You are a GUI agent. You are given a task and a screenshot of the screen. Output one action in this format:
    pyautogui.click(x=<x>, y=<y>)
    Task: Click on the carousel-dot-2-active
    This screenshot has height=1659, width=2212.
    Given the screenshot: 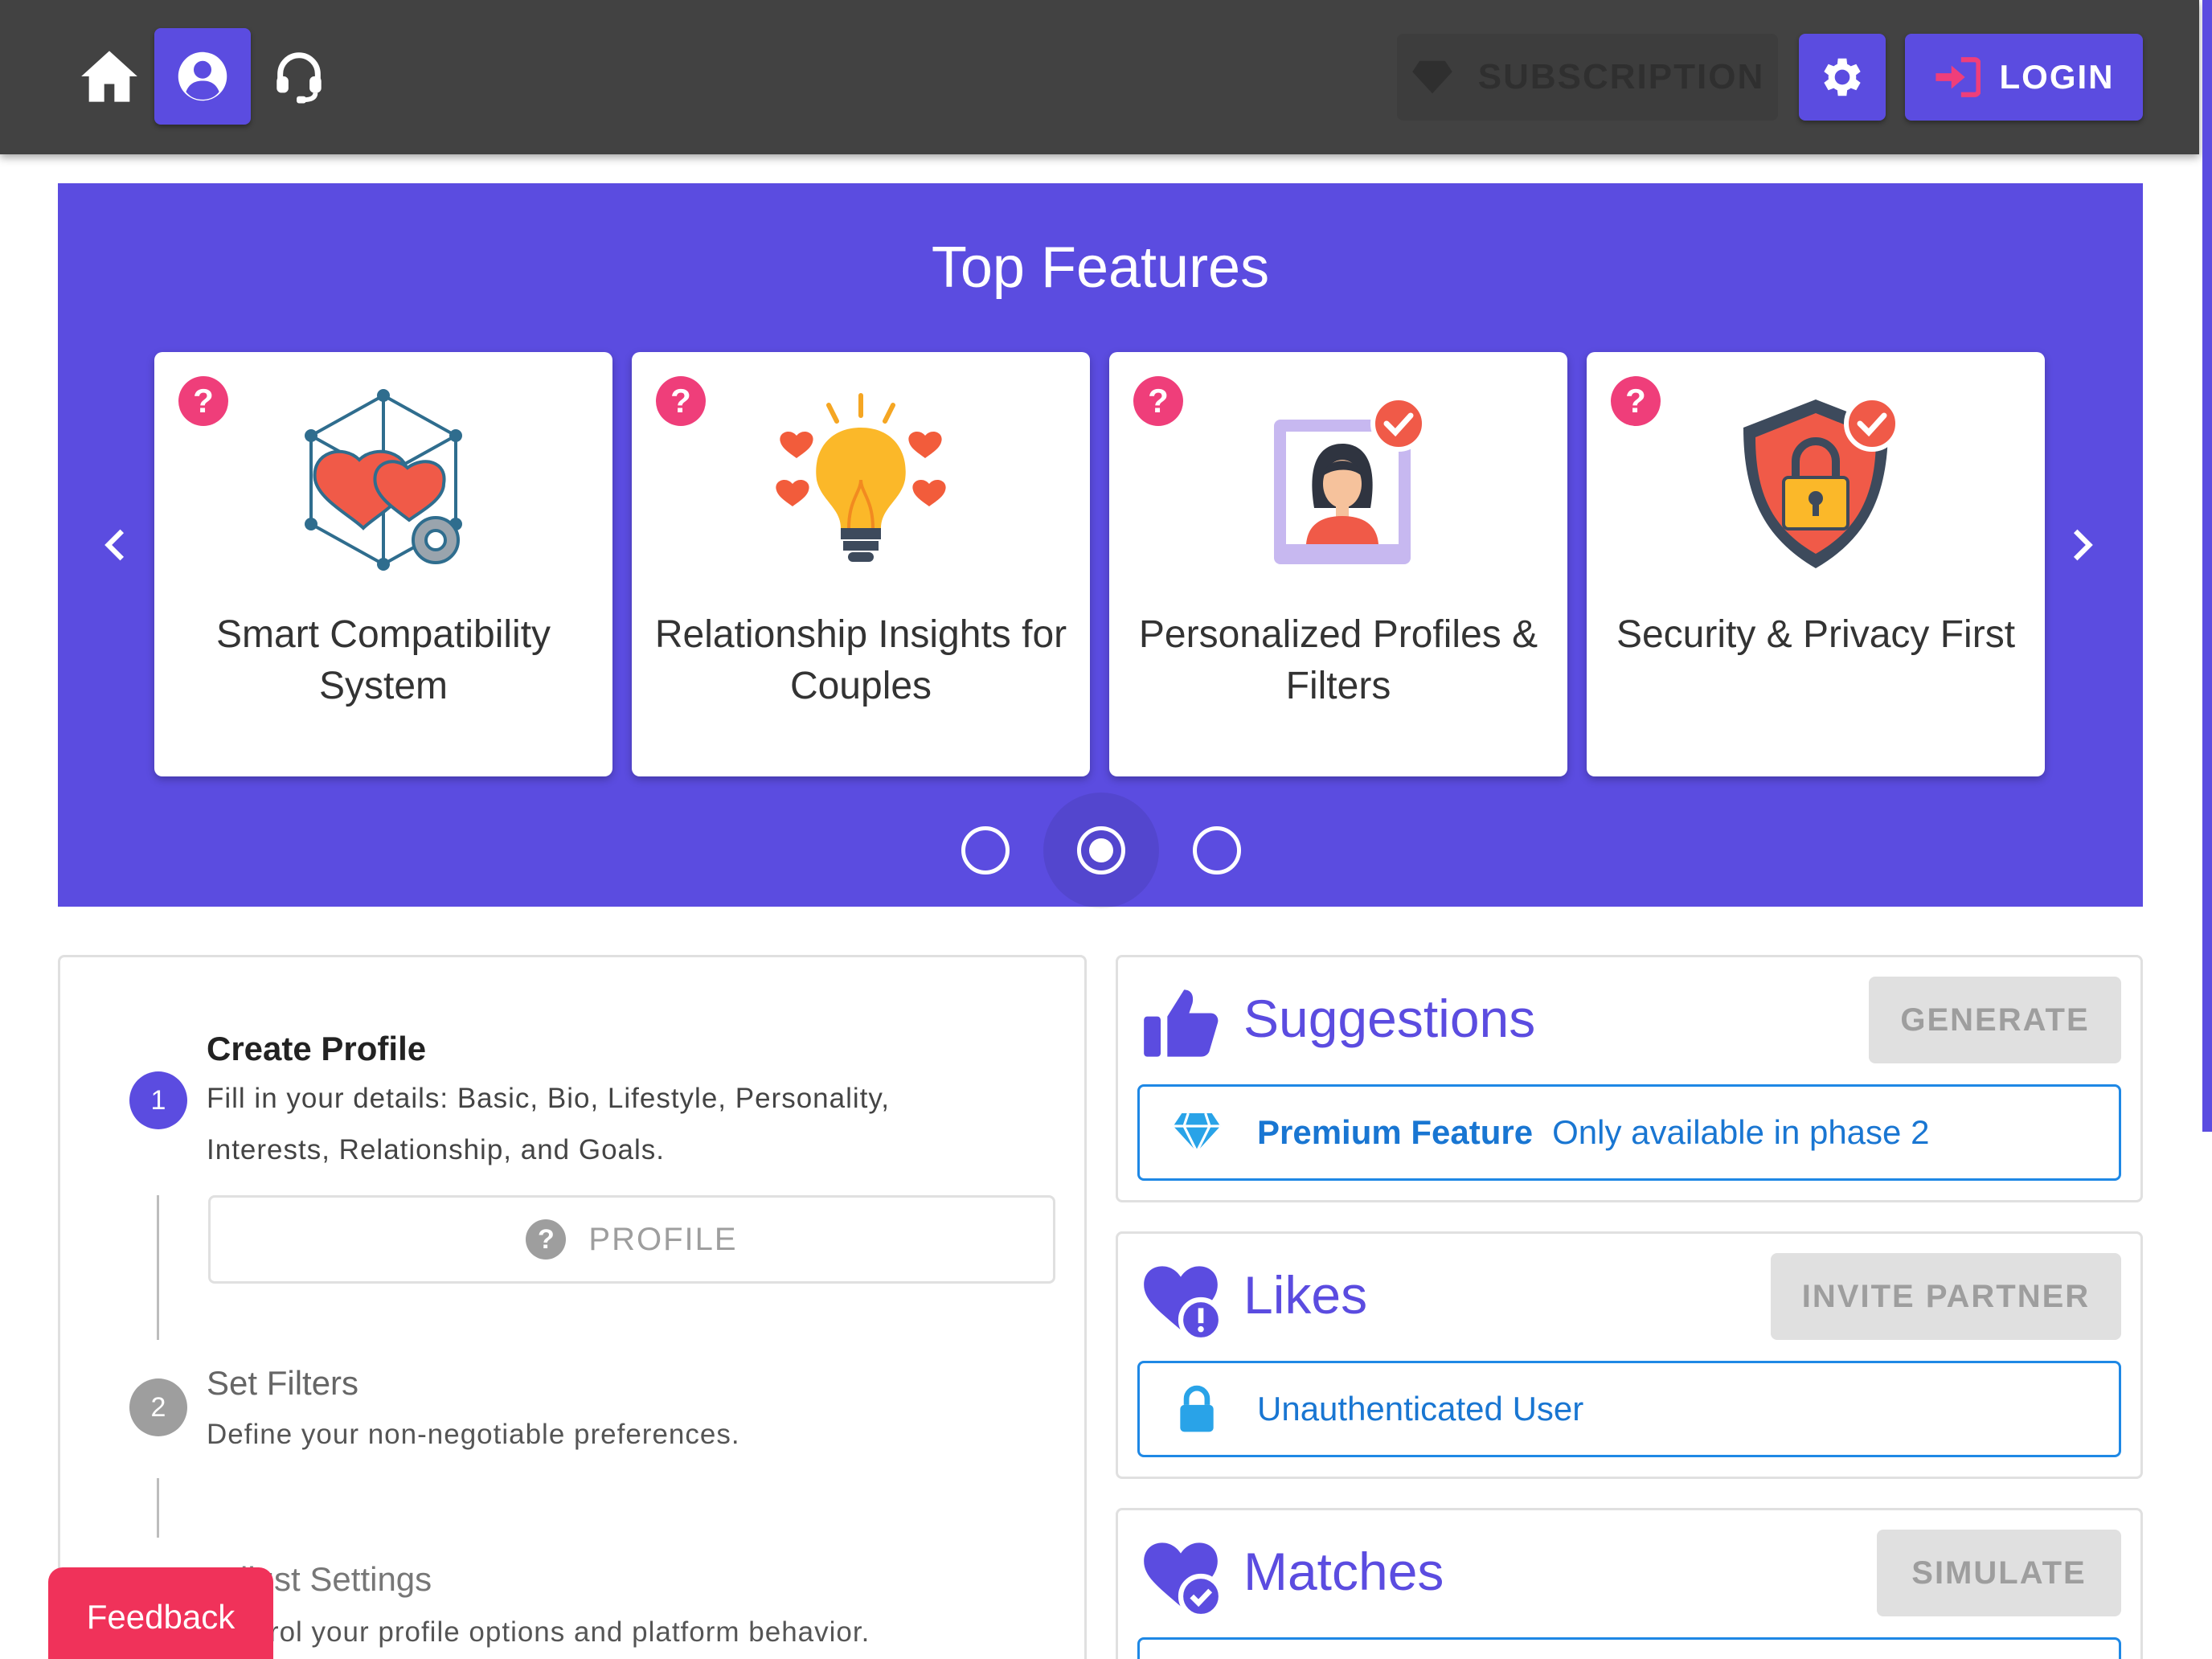 What is the action you would take?
    pyautogui.click(x=1101, y=850)
    